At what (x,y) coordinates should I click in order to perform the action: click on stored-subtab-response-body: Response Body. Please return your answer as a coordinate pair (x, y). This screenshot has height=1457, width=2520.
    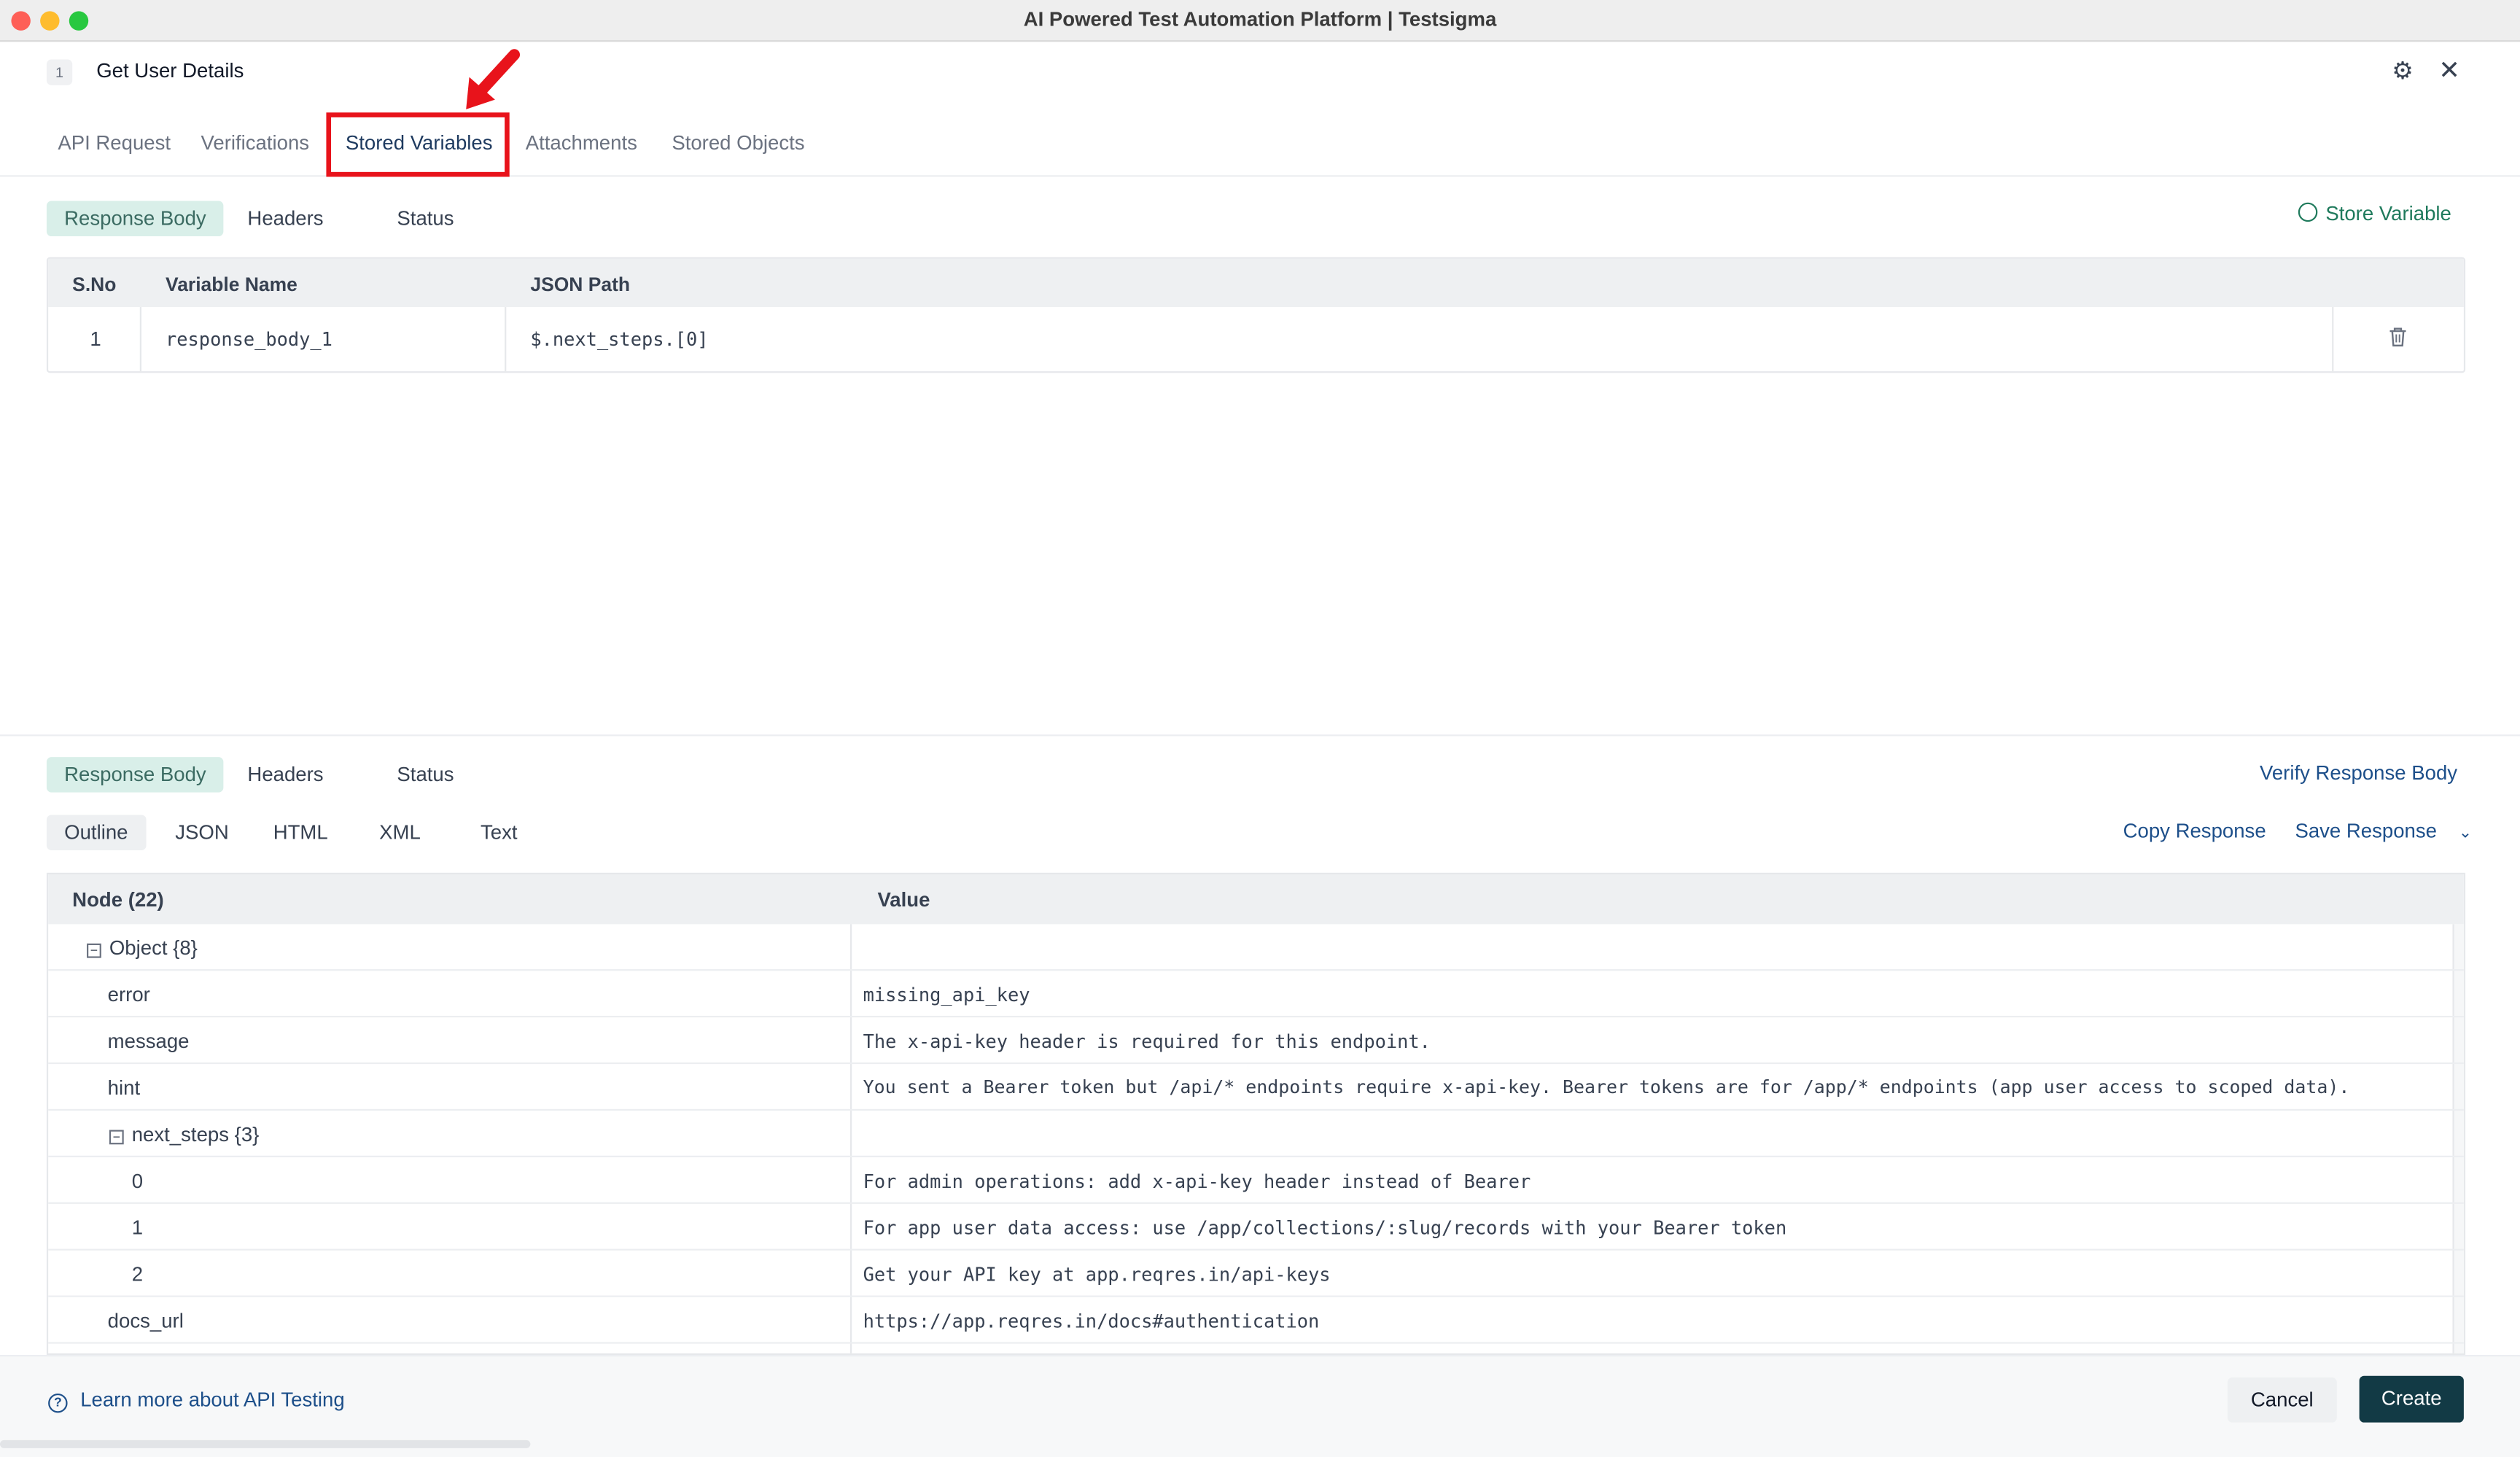
    Looking at the image, I should click on (135, 219).